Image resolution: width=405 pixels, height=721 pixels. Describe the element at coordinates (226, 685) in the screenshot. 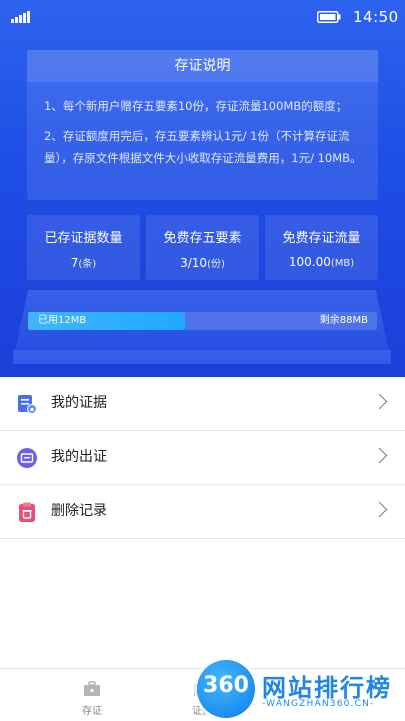

I see `watermark-logo-text: 360` at that location.